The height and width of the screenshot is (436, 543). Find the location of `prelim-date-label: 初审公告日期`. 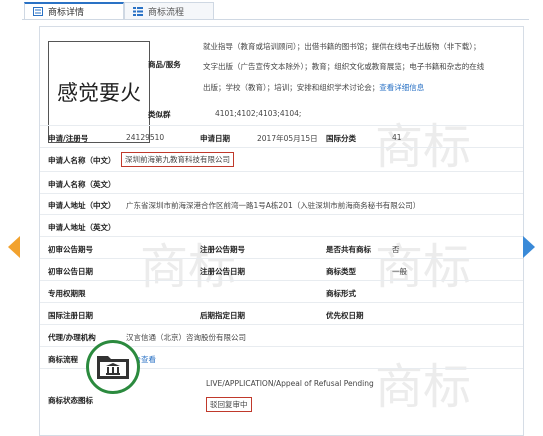

prelim-date-label: 初审公告日期 is located at coordinates (70, 271).